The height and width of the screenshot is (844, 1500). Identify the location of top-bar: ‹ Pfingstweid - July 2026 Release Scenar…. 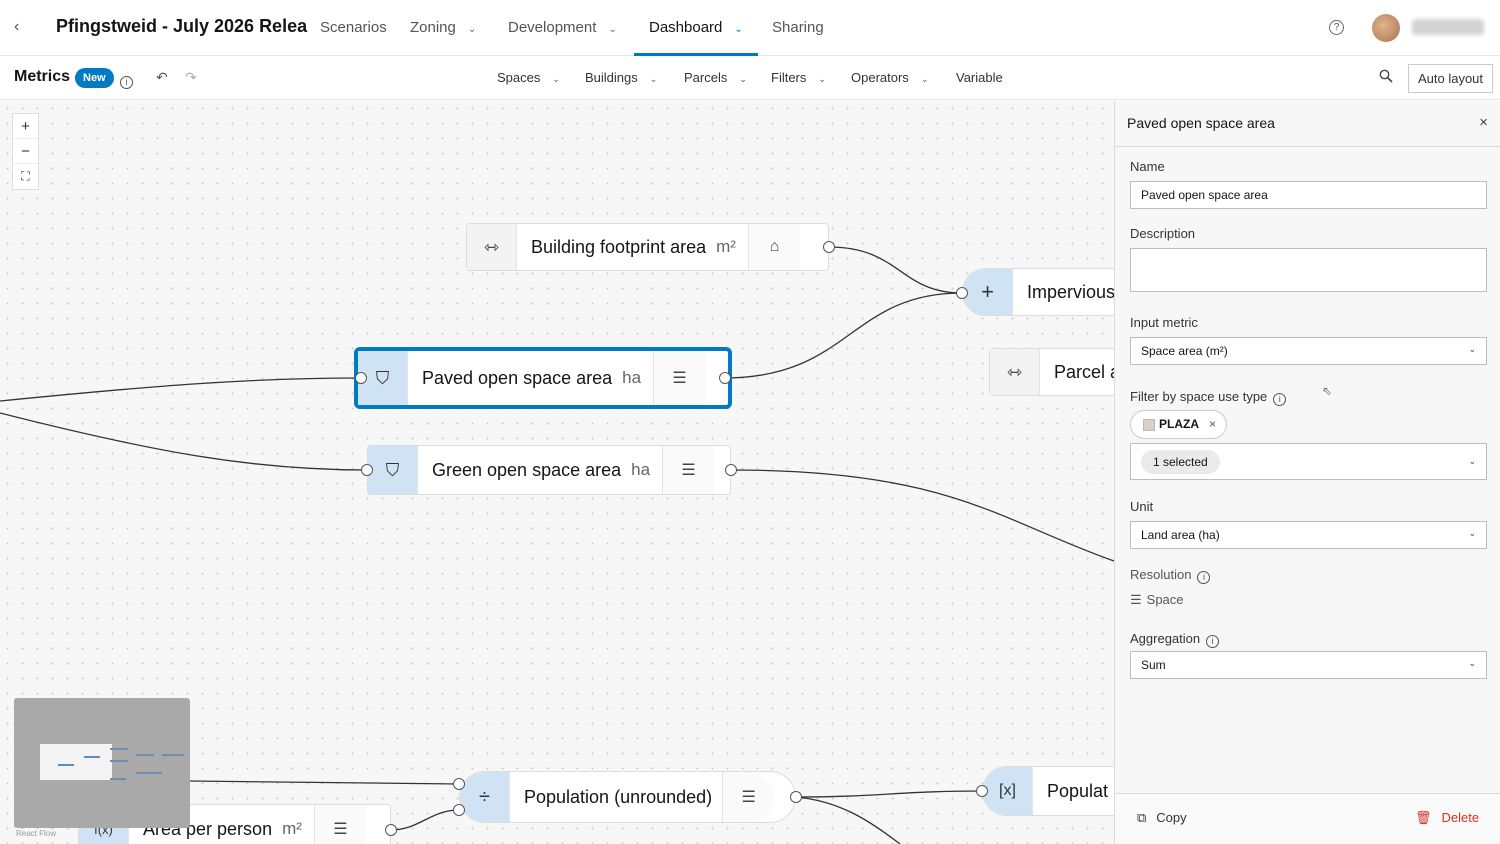
(750, 28).